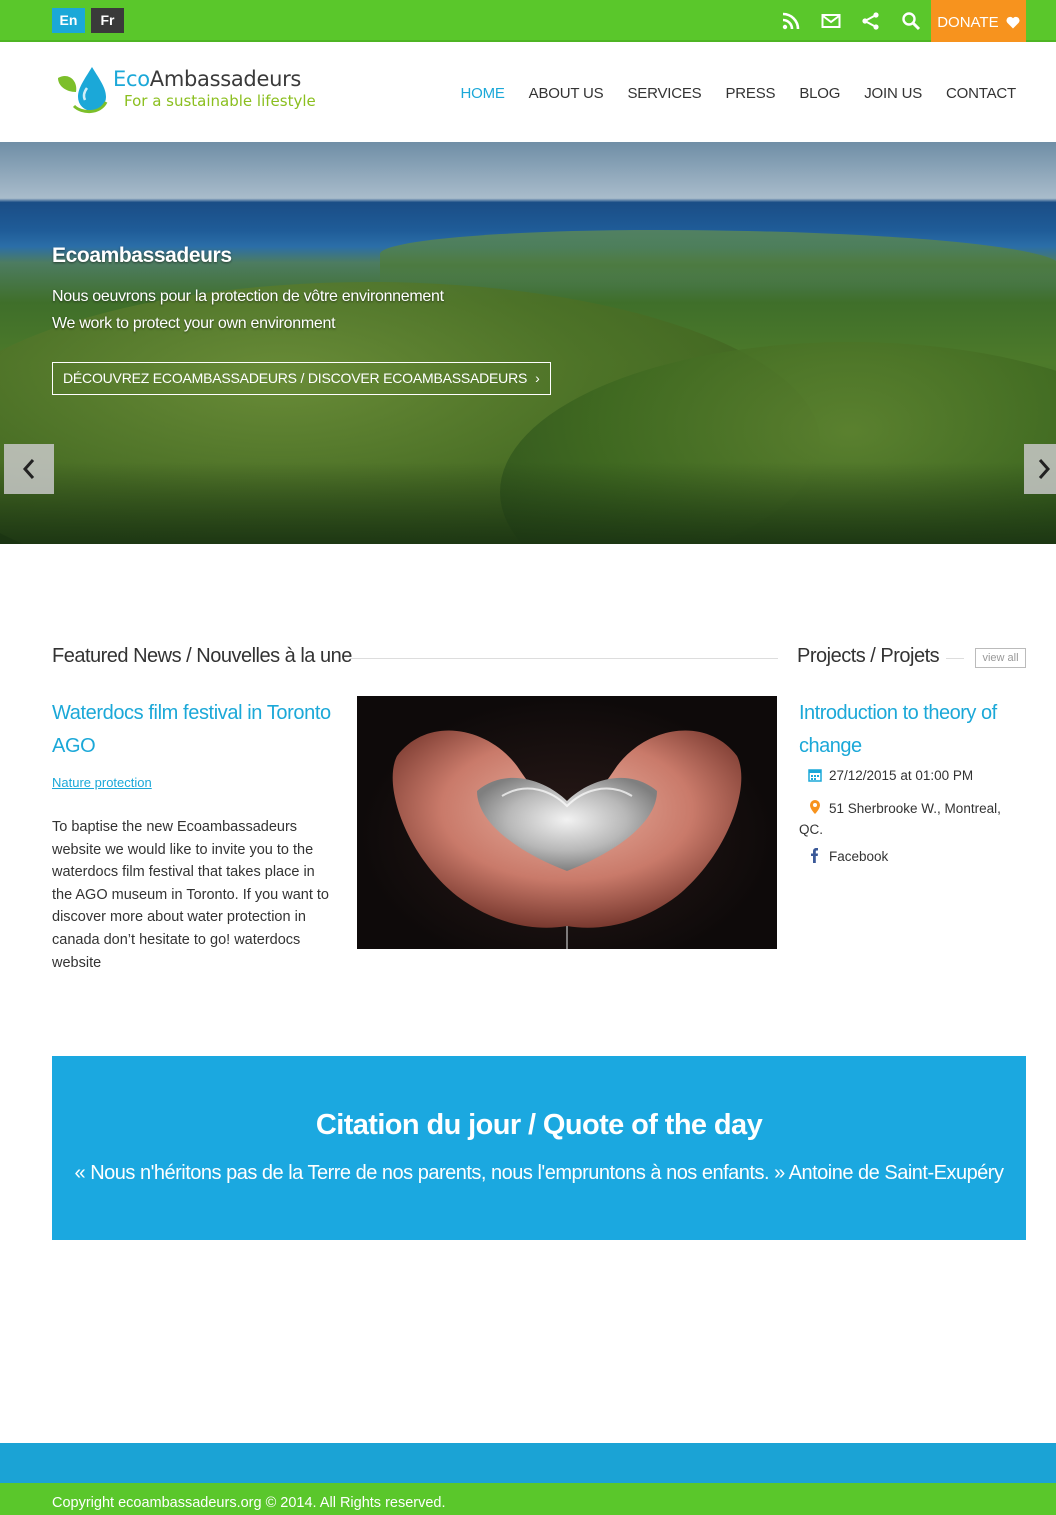  I want to click on chevron-right-icon, so click(1044, 469).